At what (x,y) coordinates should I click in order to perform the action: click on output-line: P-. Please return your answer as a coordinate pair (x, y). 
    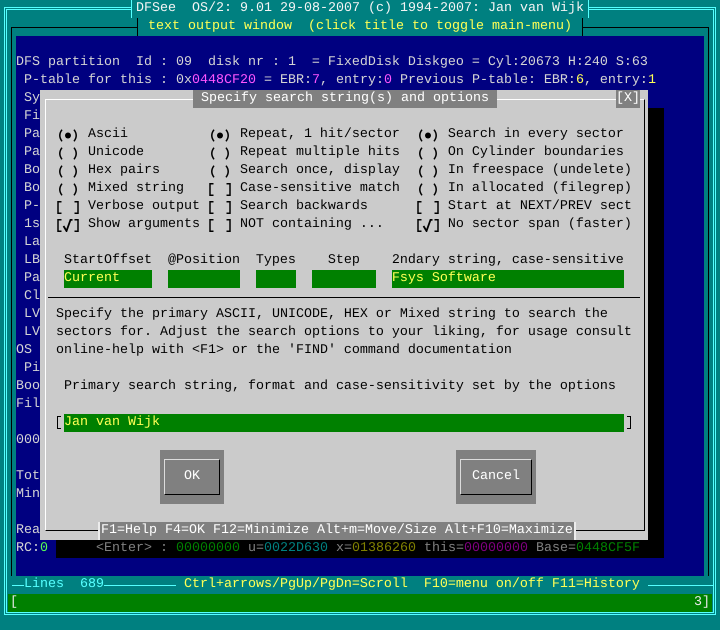
    Looking at the image, I should click on (31, 207).